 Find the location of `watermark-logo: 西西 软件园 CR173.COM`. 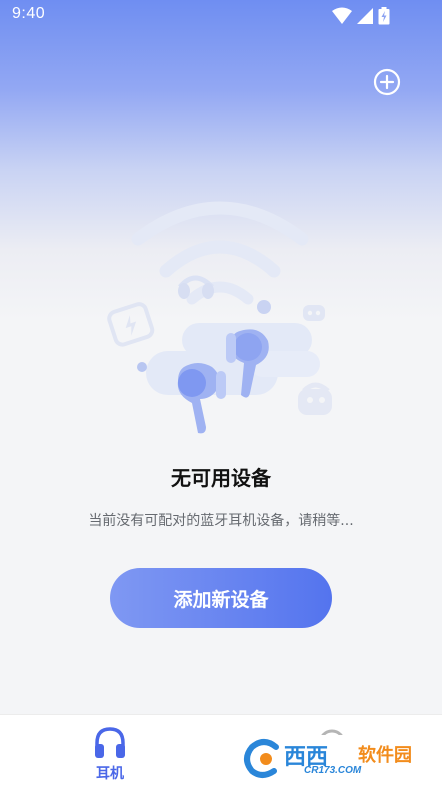

watermark-logo: 西西 软件园 CR173.COM is located at coordinates (340, 759).